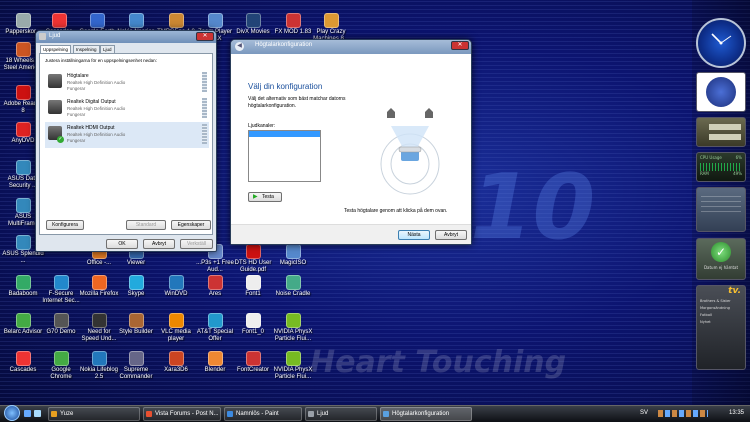  What do you see at coordinates (215, 335) in the screenshot?
I see `desktop-icon-label: AT&T Special Offer` at bounding box center [215, 335].